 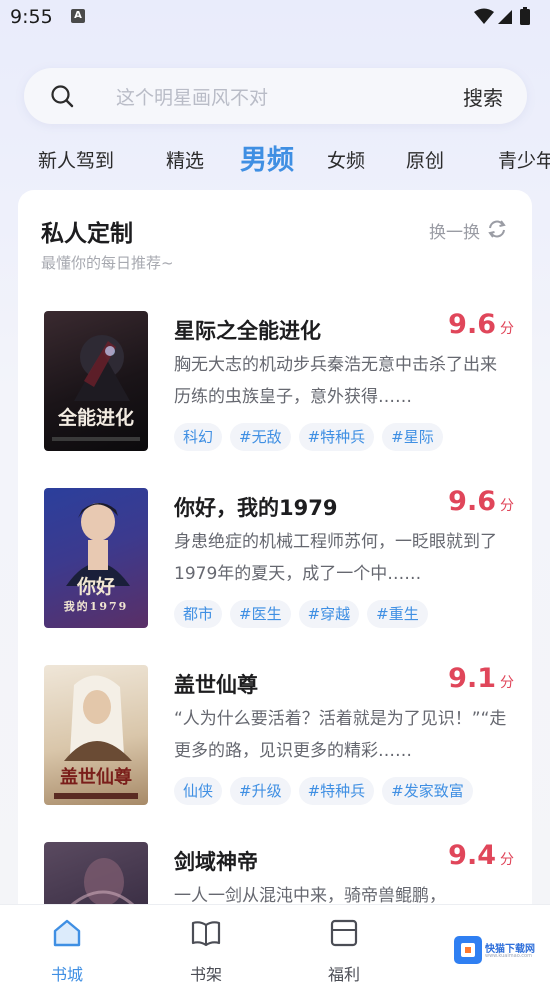 I want to click on nav-label: 书架, so click(x=205, y=973).